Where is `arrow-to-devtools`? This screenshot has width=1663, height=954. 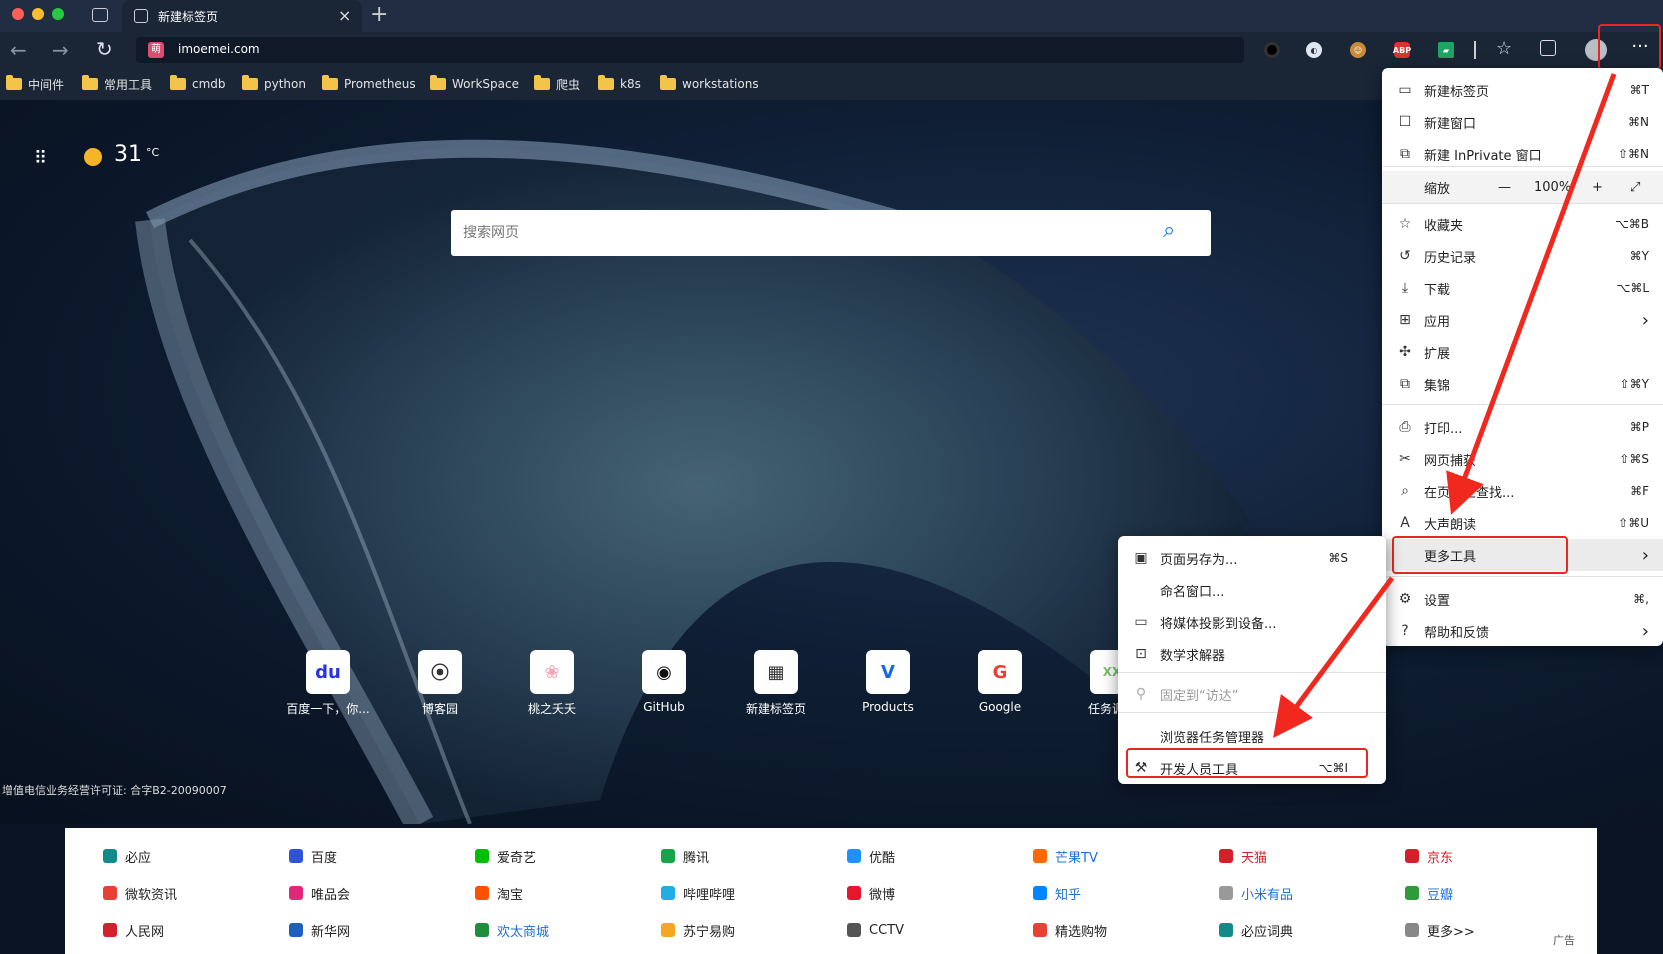 arrow-to-devtools is located at coordinates (1334, 657).